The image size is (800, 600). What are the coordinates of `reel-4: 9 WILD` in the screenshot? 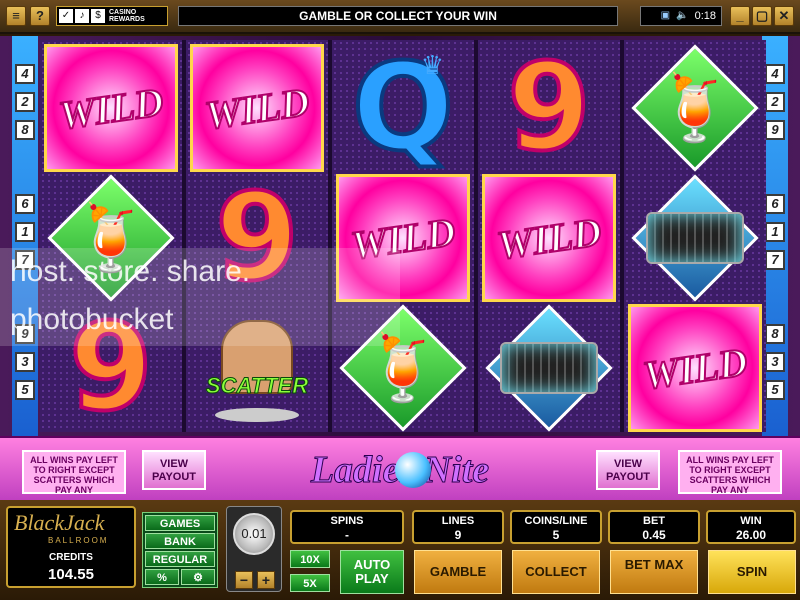 It's located at (549, 236).